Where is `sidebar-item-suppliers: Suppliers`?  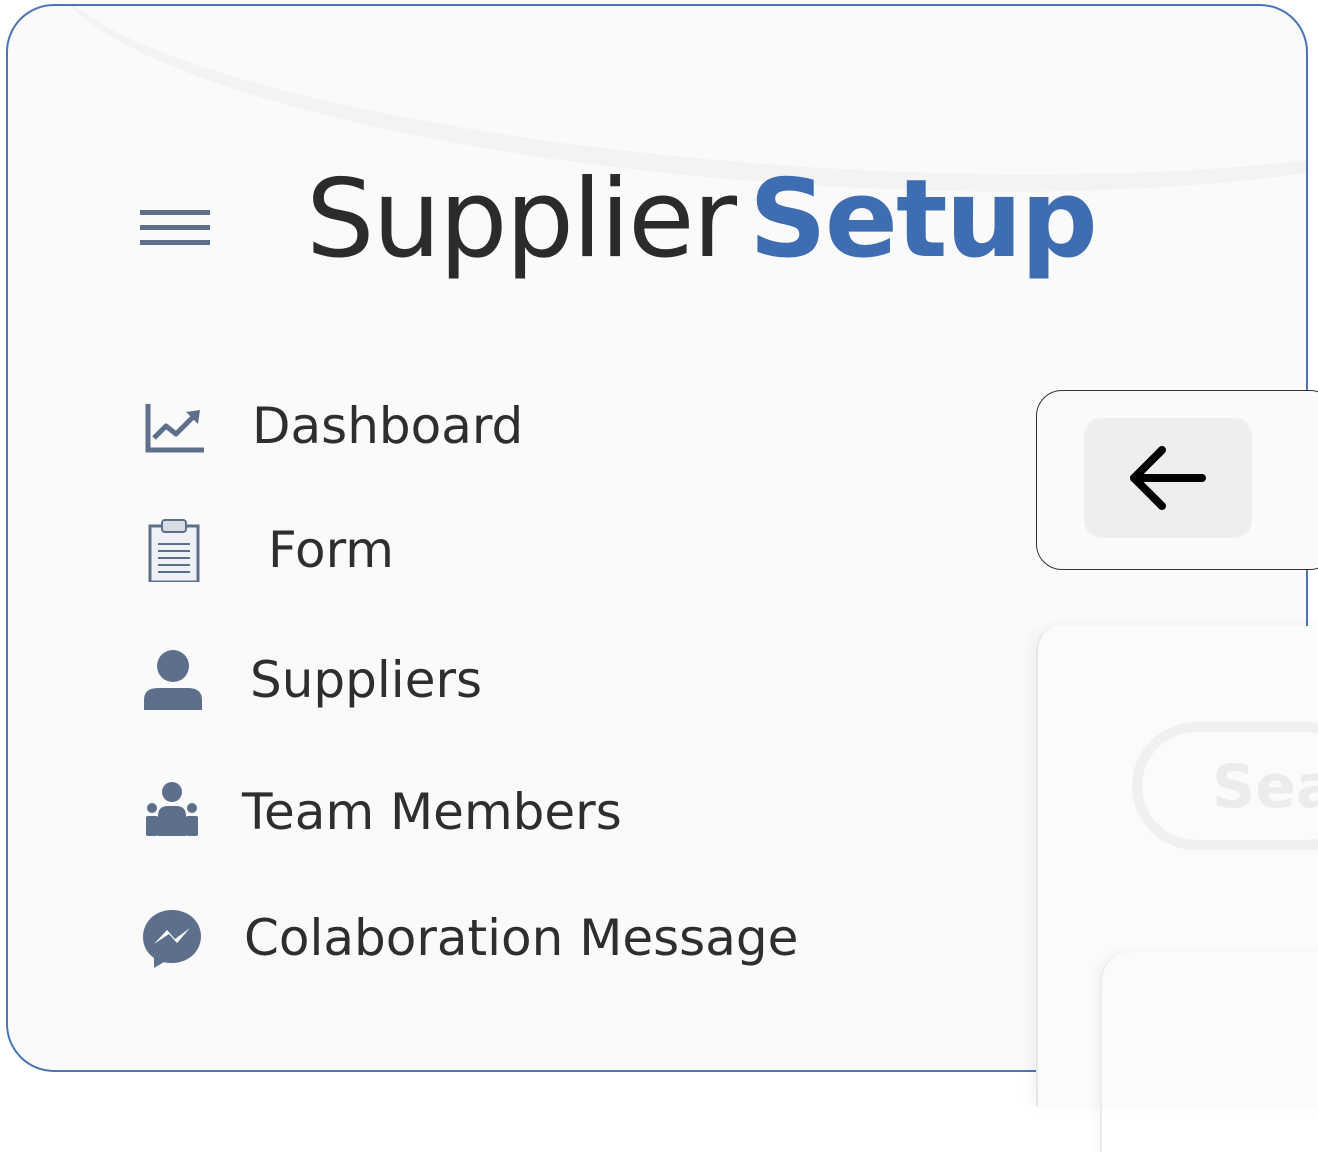 sidebar-item-suppliers: Suppliers is located at coordinates (514, 680).